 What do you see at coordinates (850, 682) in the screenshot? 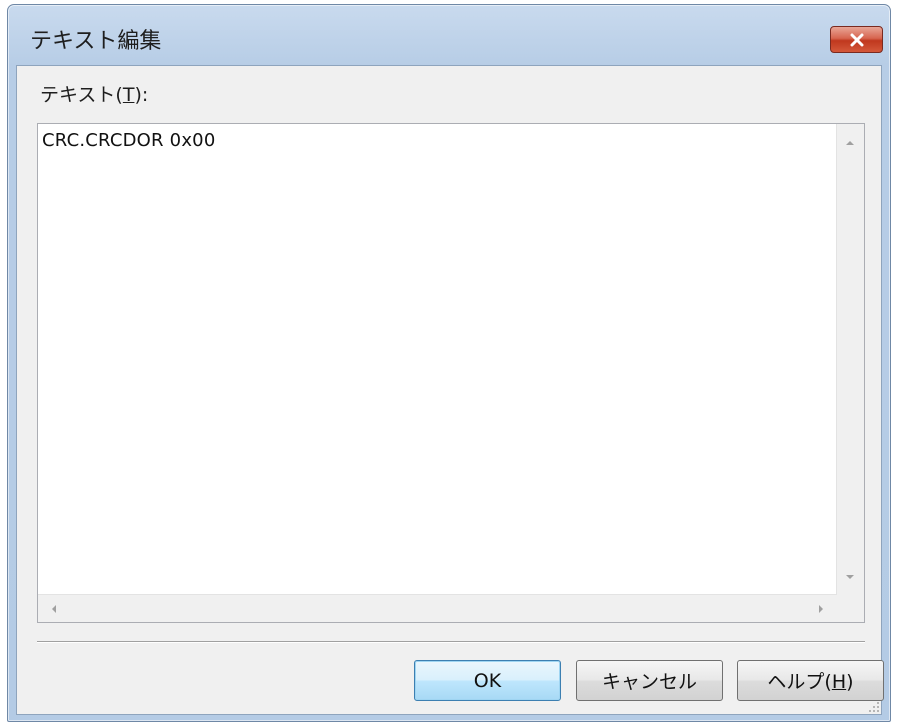
I see `help-label-suffix: )` at bounding box center [850, 682].